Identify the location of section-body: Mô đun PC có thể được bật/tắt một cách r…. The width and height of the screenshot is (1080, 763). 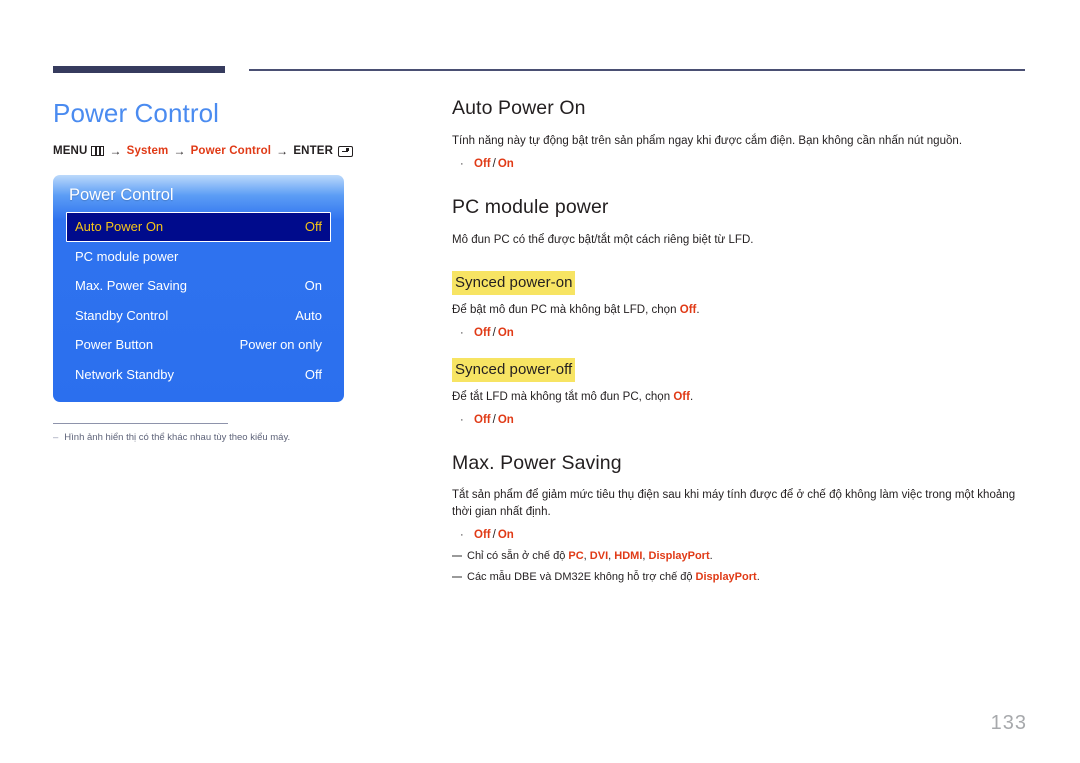
(603, 240).